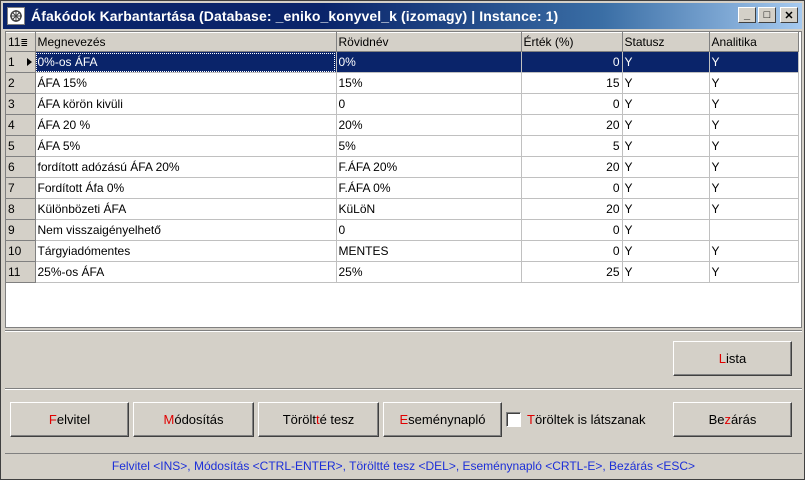 The width and height of the screenshot is (805, 480). What do you see at coordinates (21, 251) in the screenshot?
I see `row-number: 10` at bounding box center [21, 251].